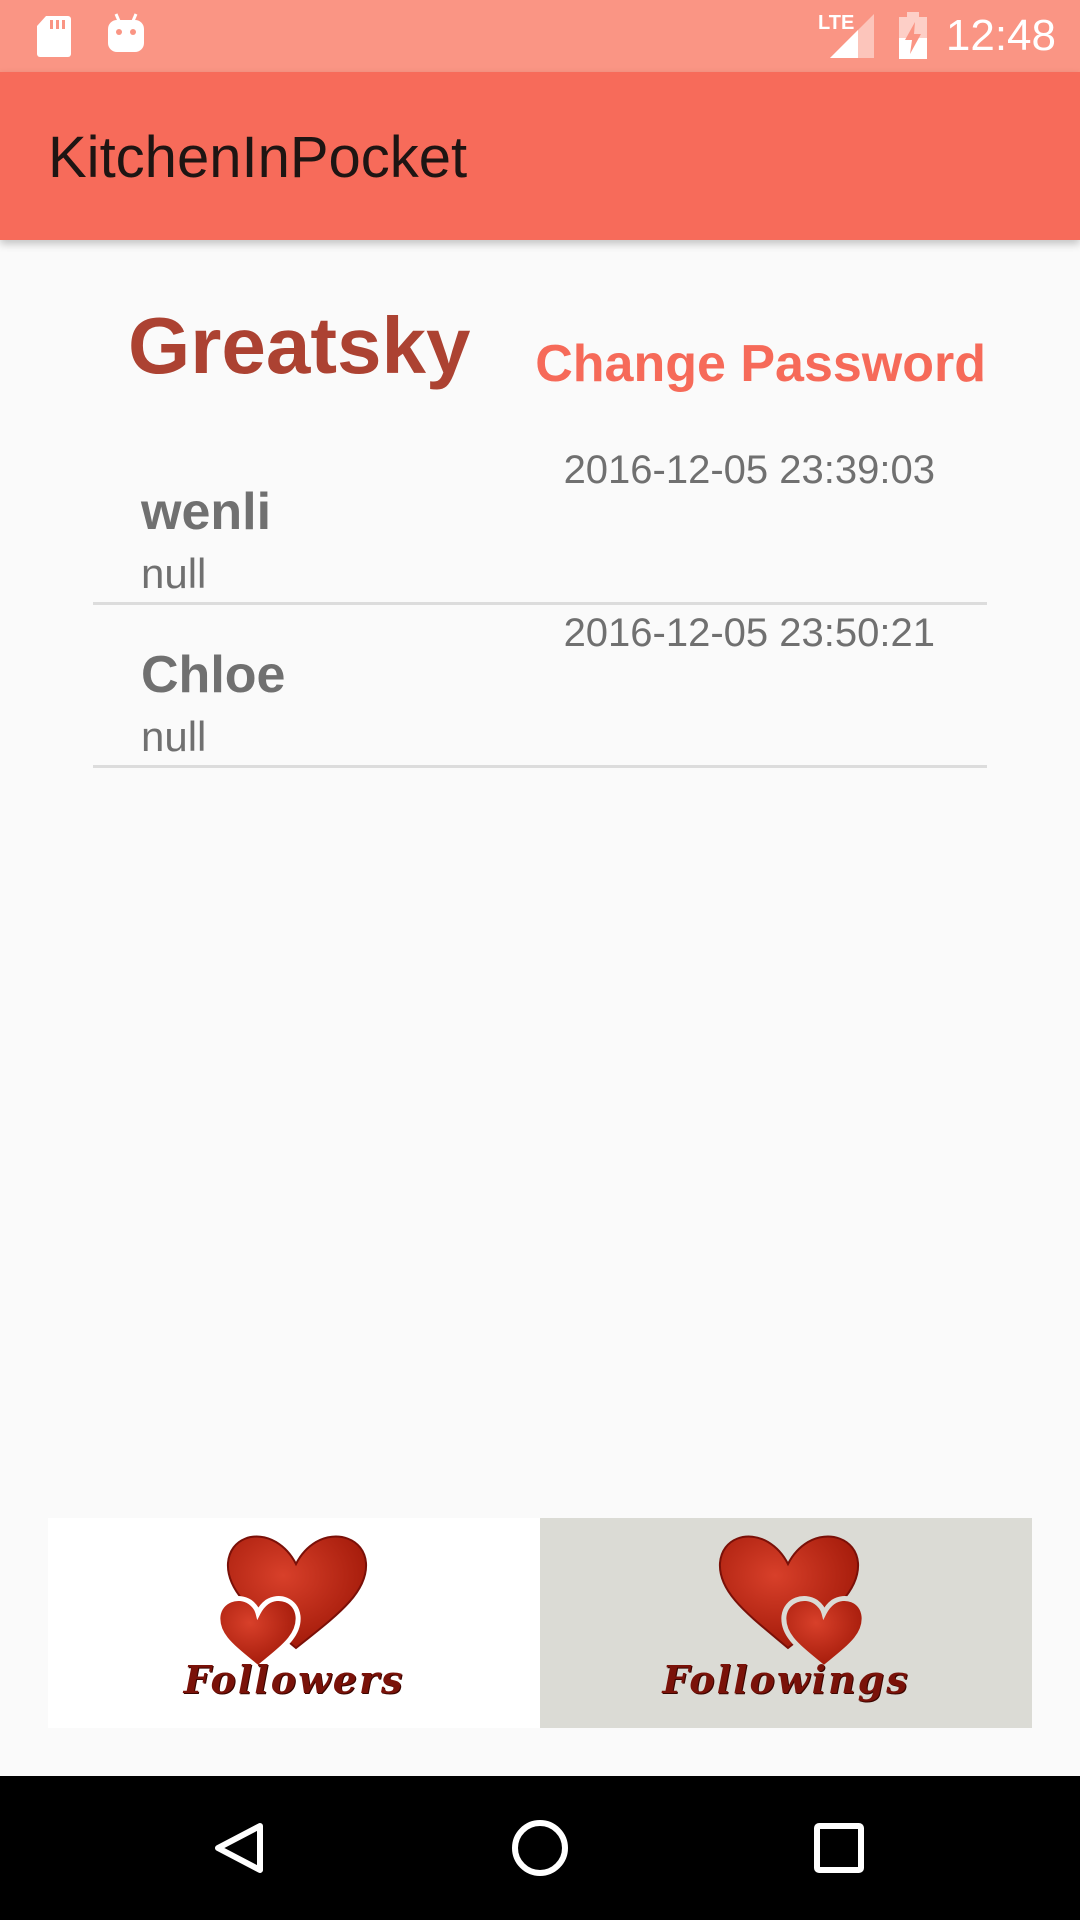  Describe the element at coordinates (786, 1623) in the screenshot. I see `tab-followings: Followings` at that location.